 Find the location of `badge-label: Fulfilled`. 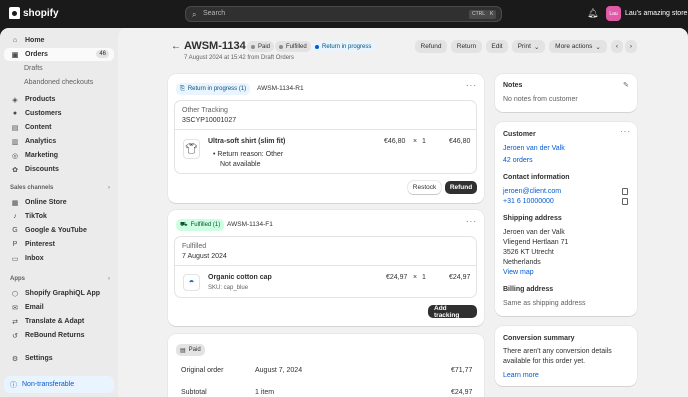

badge-label: Fulfilled is located at coordinates (296, 46).